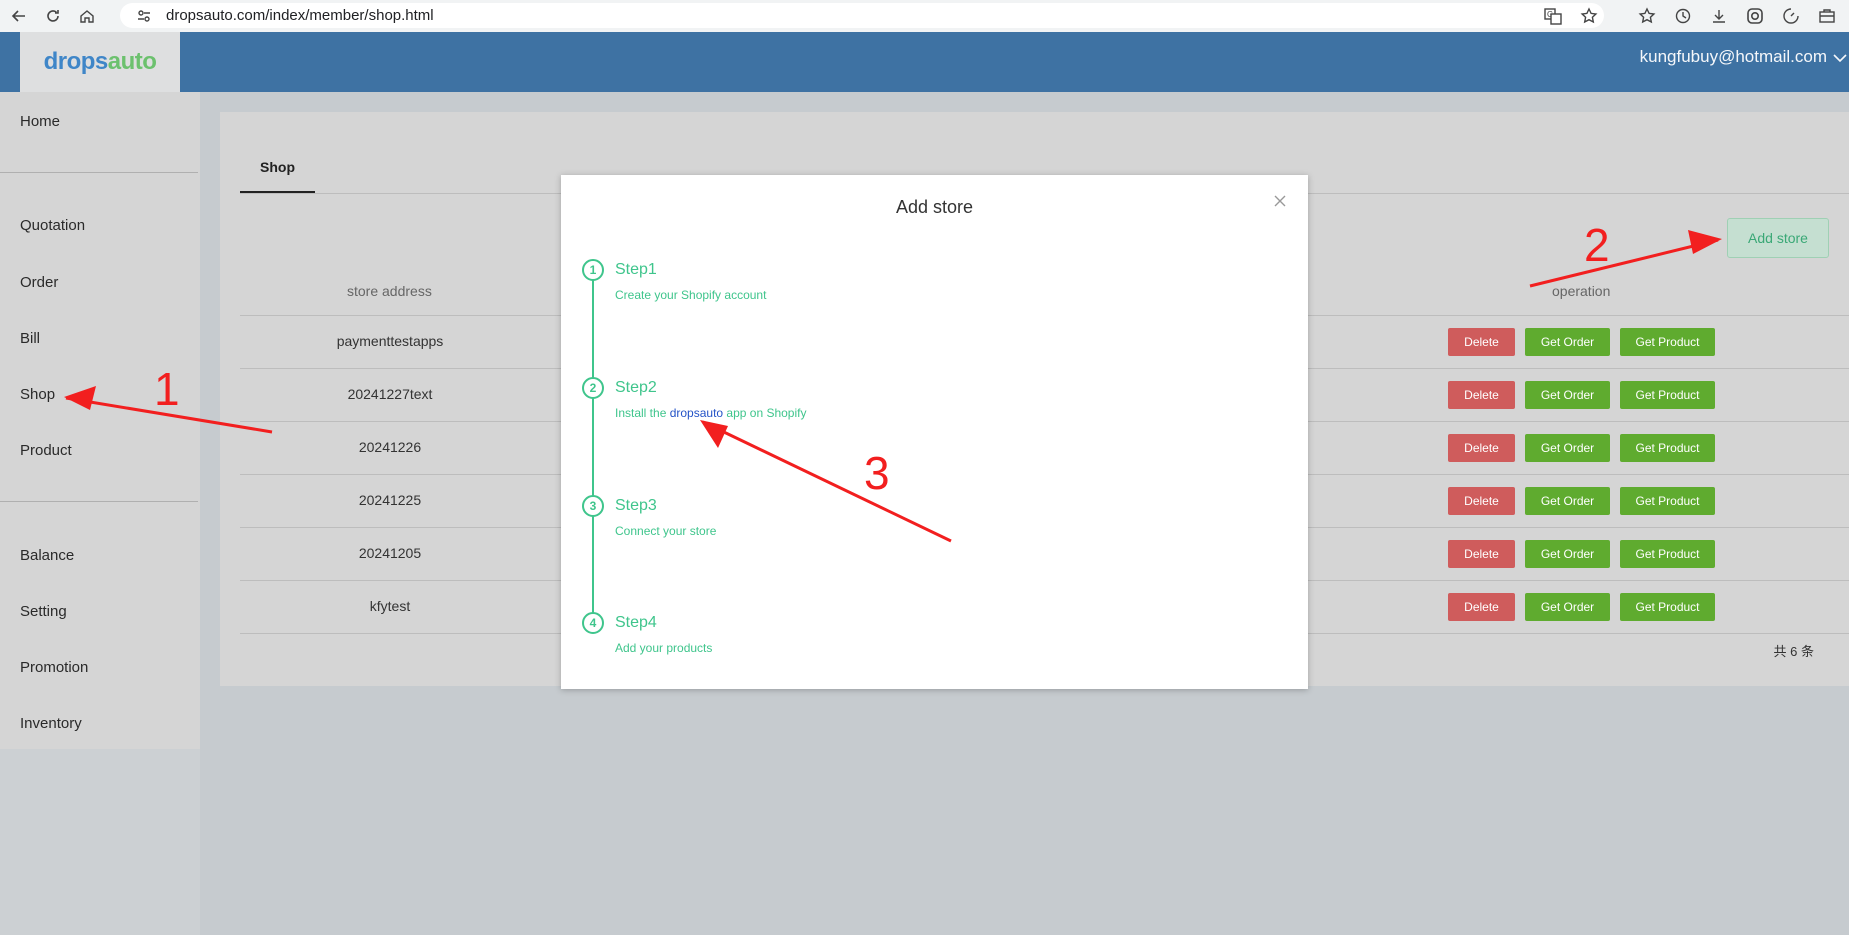 The image size is (1849, 935). Describe the element at coordinates (593, 506) in the screenshot. I see `step-3-marker: 3` at that location.